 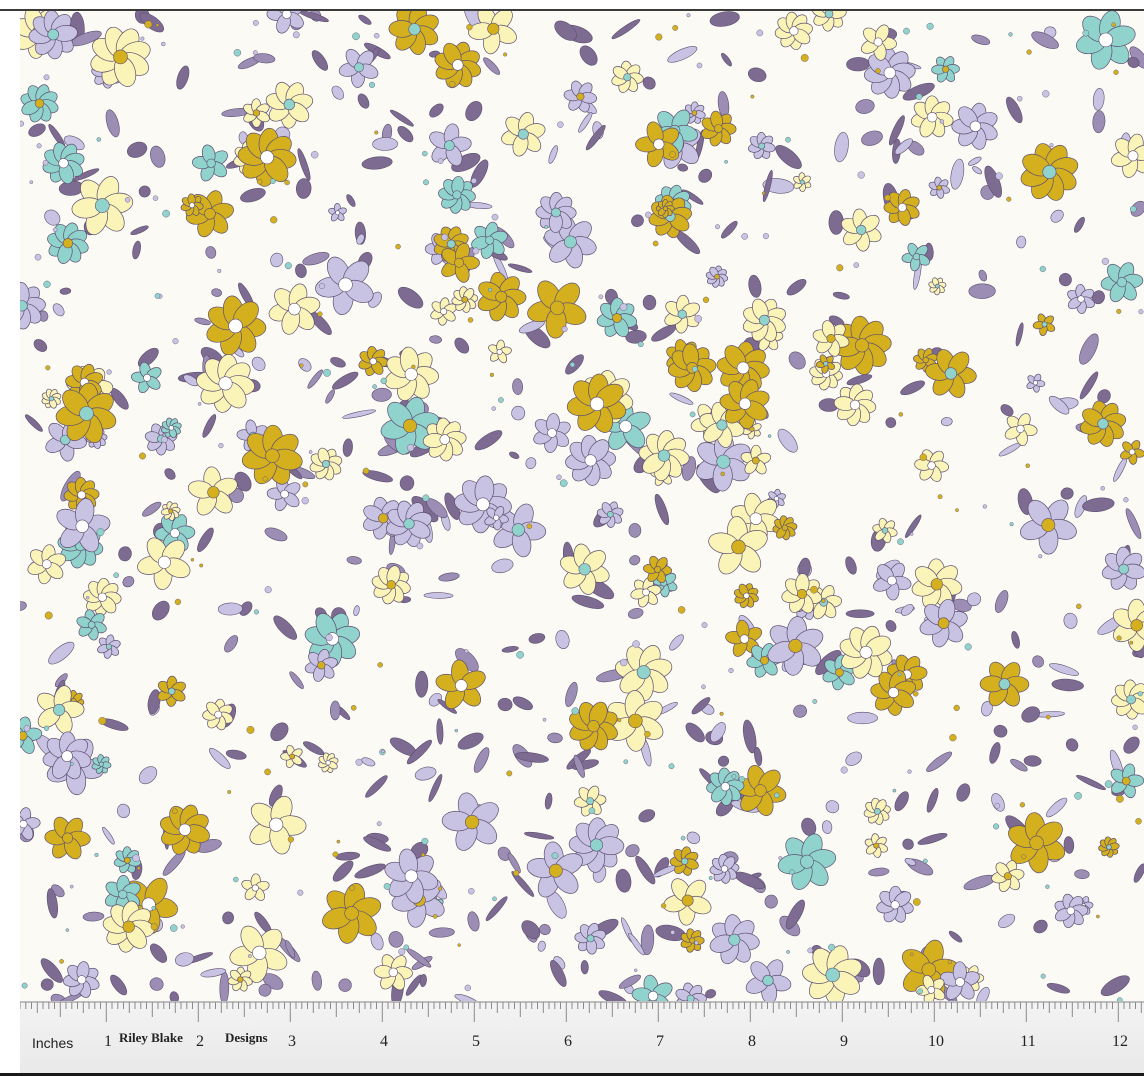 I want to click on ruler-number-2: 2, so click(x=200, y=1041).